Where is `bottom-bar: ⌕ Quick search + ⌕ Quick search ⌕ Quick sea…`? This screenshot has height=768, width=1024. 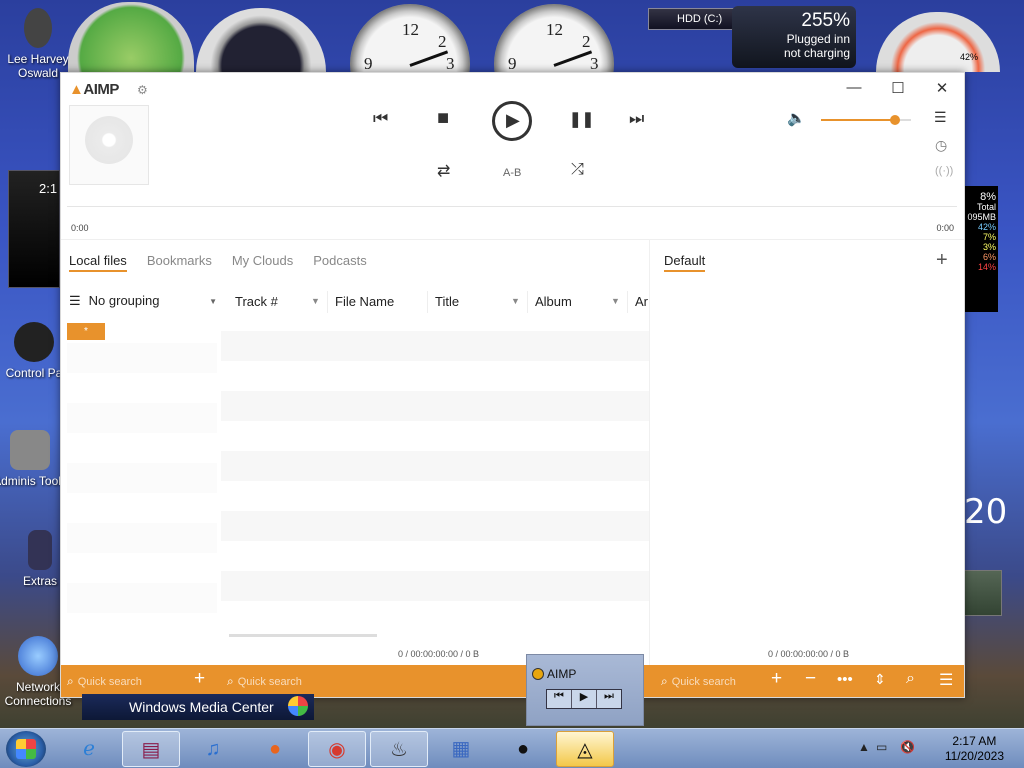
bottom-bar: ⌕ Quick search + ⌕ Quick search ⌕ Quick sea… is located at coordinates (512, 681).